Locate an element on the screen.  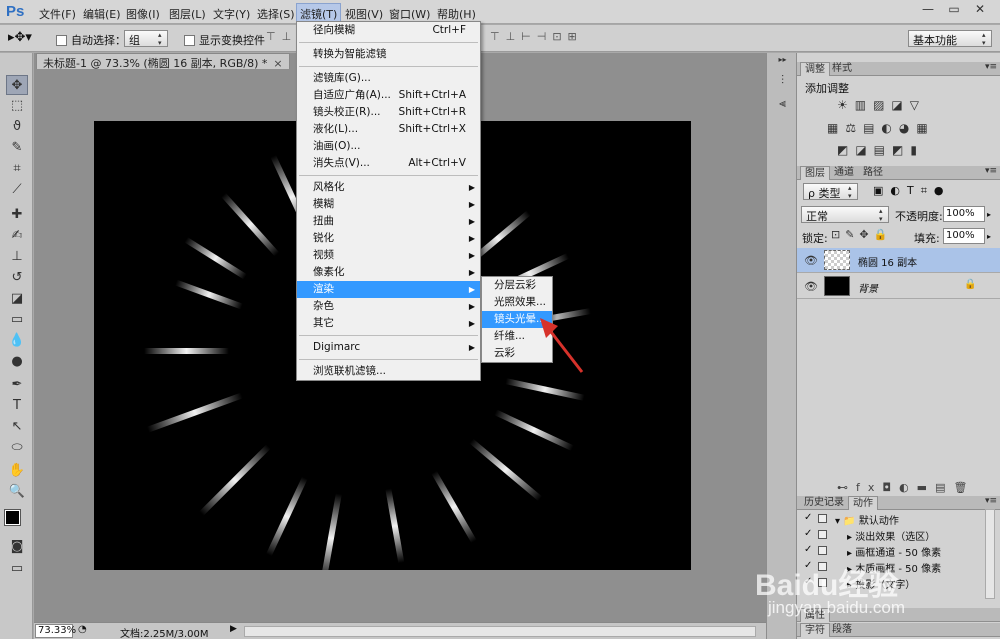
tab-history: 历史记录 is located at coordinates (824, 503).